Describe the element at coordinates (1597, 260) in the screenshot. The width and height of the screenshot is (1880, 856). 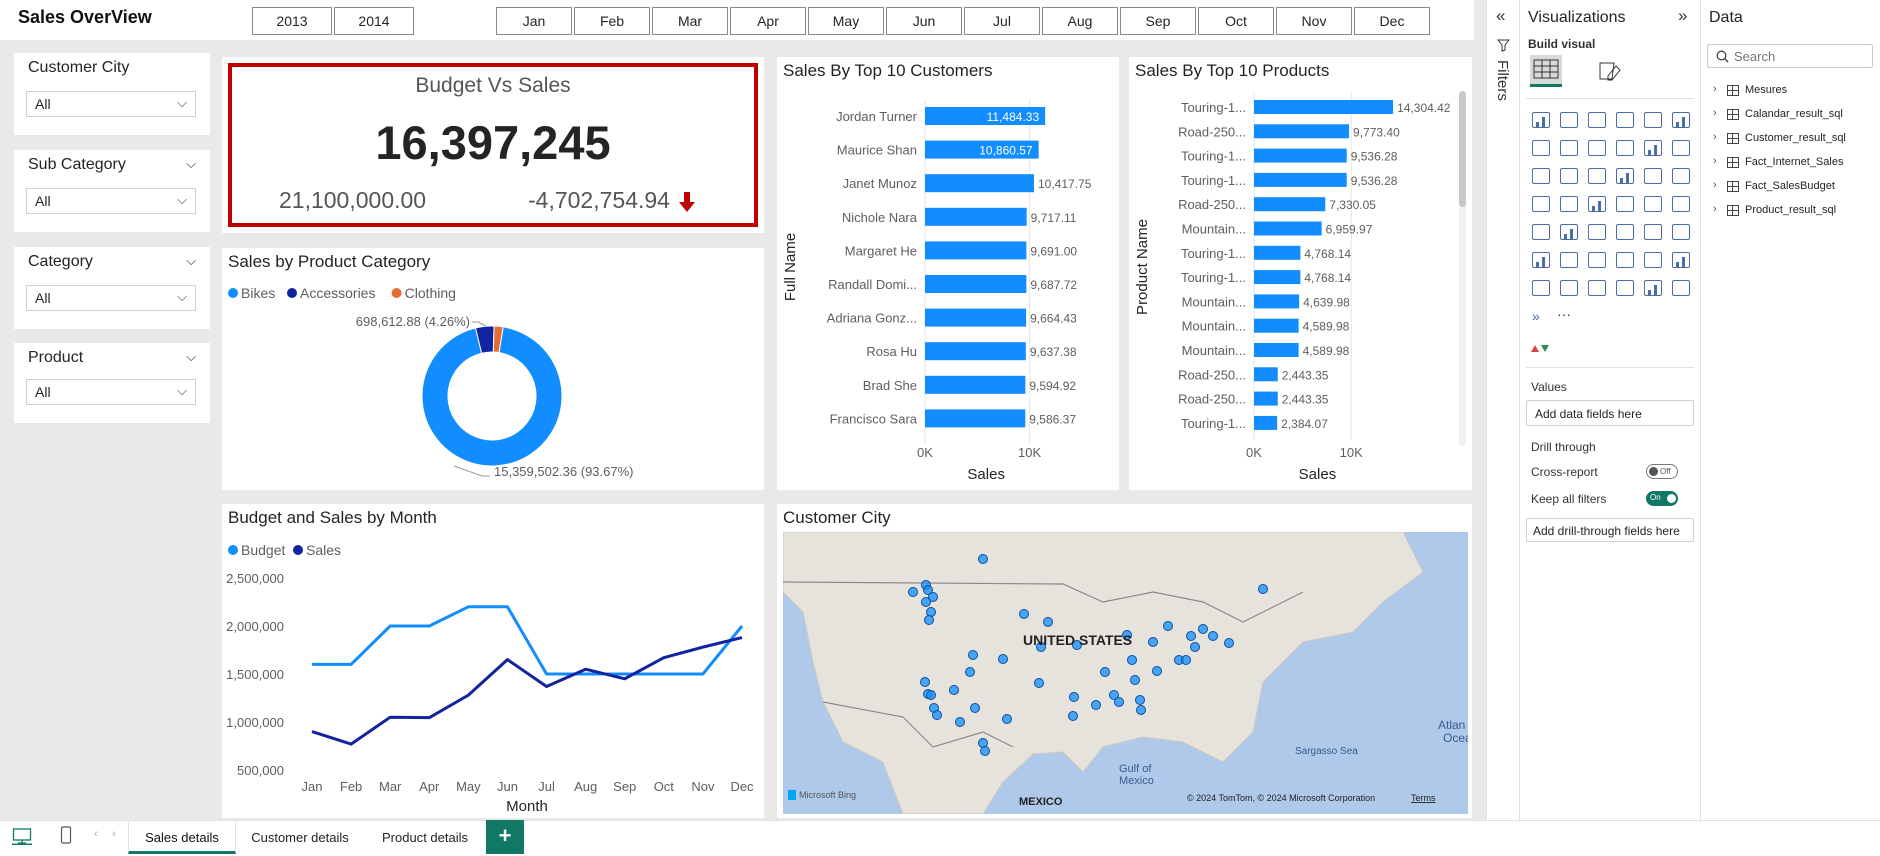
I see `decomposition-icon` at that location.